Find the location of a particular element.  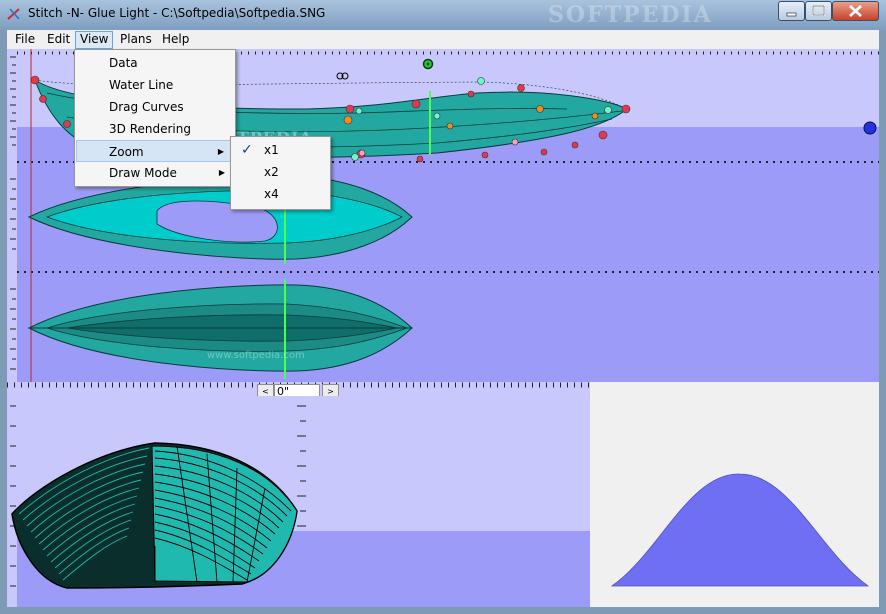

menu-item-3d-rendering: 3D Rendering is located at coordinates (154, 129).